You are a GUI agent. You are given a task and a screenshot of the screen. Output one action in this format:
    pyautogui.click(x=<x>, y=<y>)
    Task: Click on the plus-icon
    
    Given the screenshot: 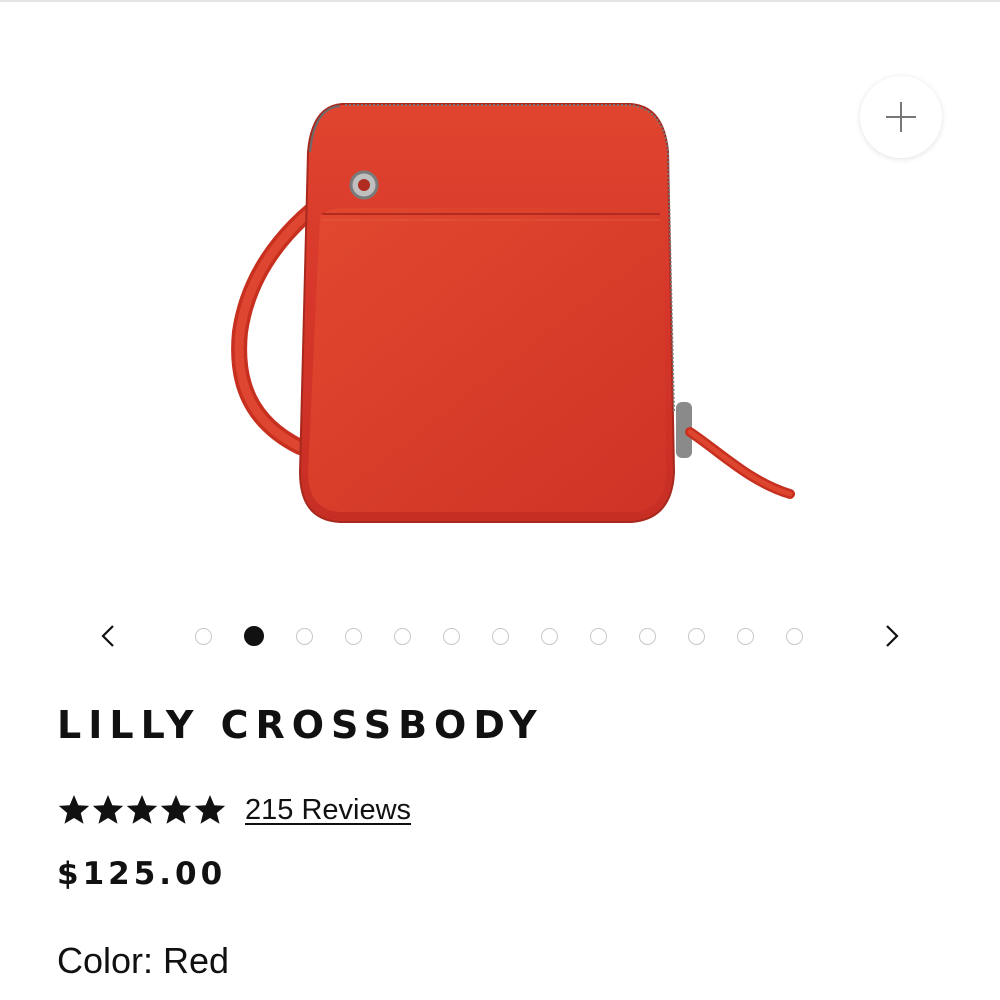 What is the action you would take?
    pyautogui.click(x=901, y=117)
    